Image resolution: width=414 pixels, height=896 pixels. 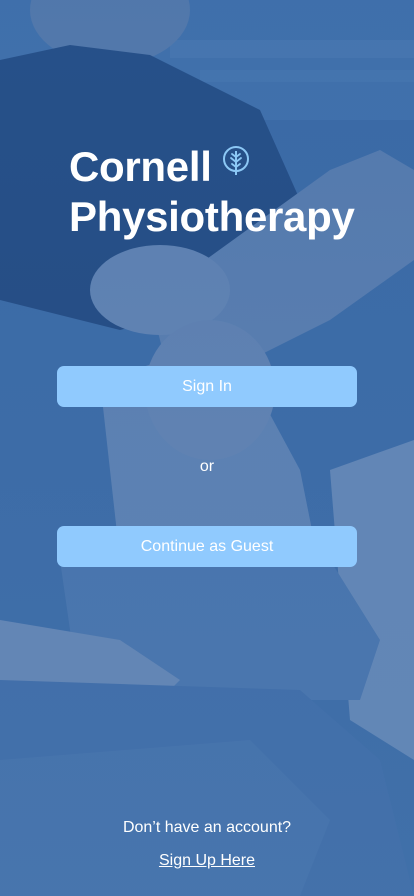 I want to click on sign-in-button: Sign In, so click(x=207, y=386).